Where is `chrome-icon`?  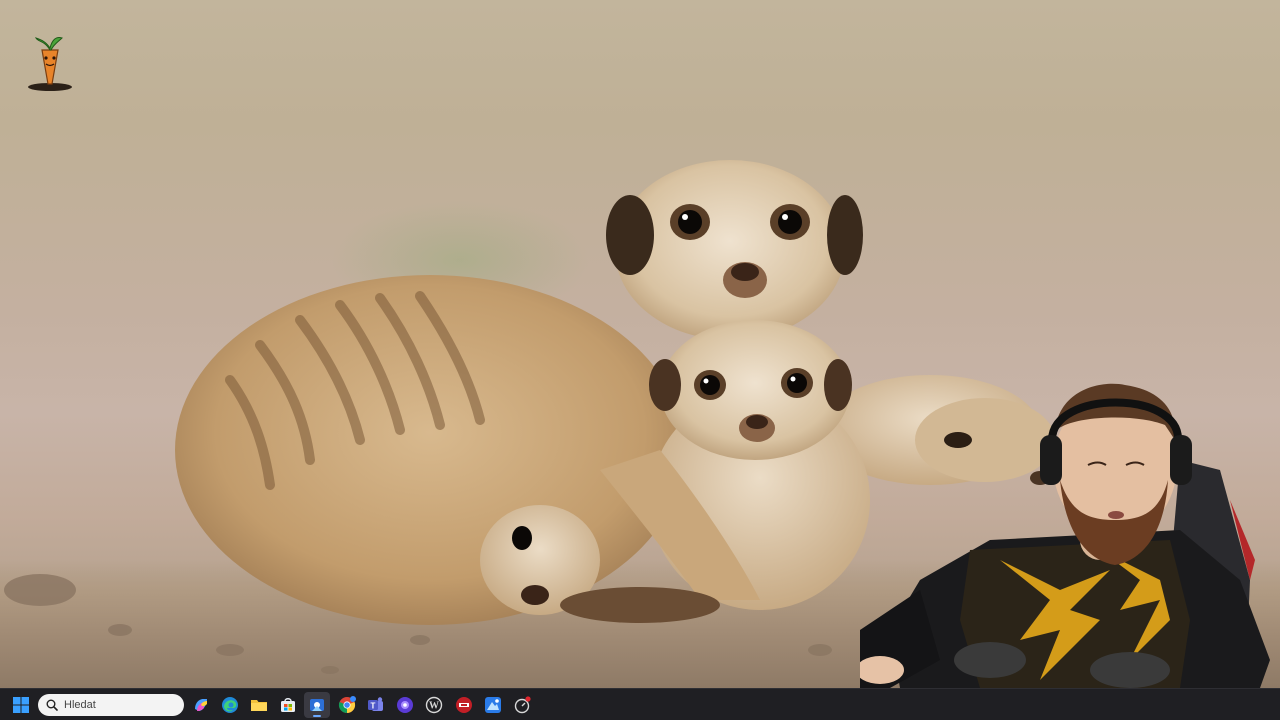
chrome-icon is located at coordinates (347, 705).